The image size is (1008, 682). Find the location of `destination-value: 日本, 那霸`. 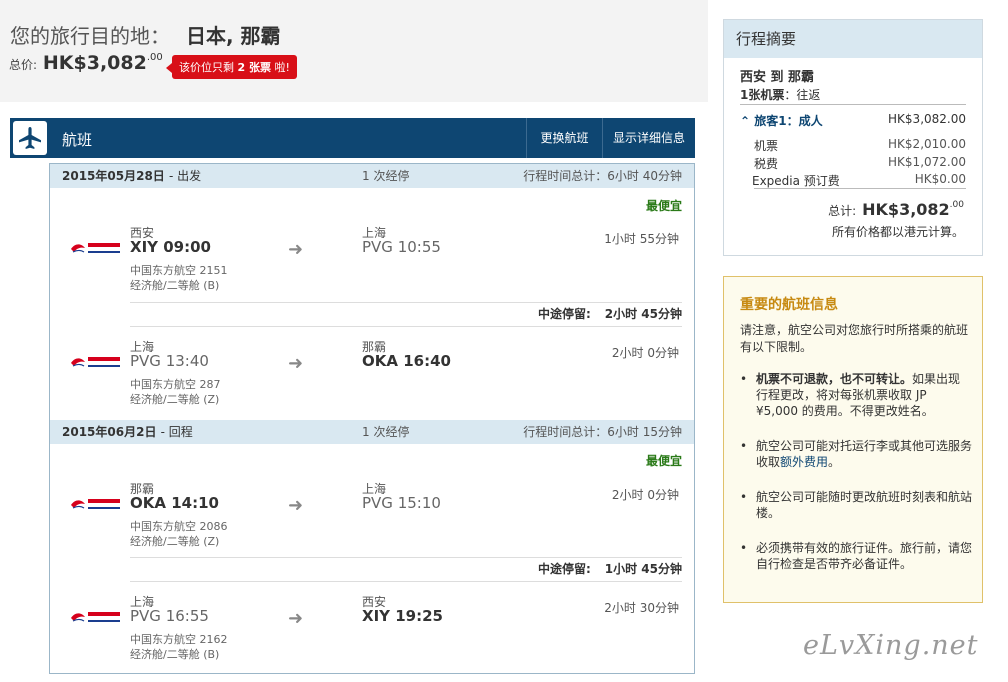

destination-value: 日本, 那霸 is located at coordinates (233, 36).